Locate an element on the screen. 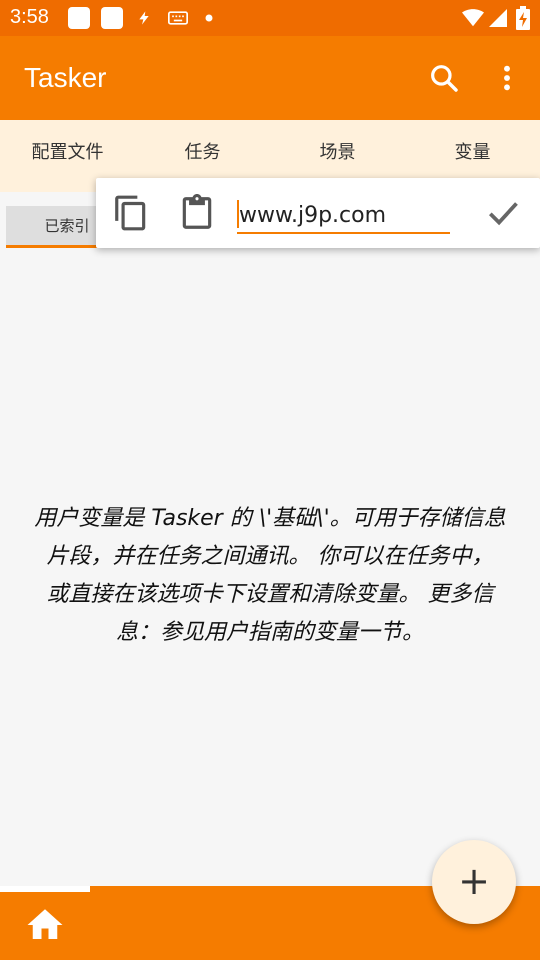  text-action-popup is located at coordinates (318, 213).